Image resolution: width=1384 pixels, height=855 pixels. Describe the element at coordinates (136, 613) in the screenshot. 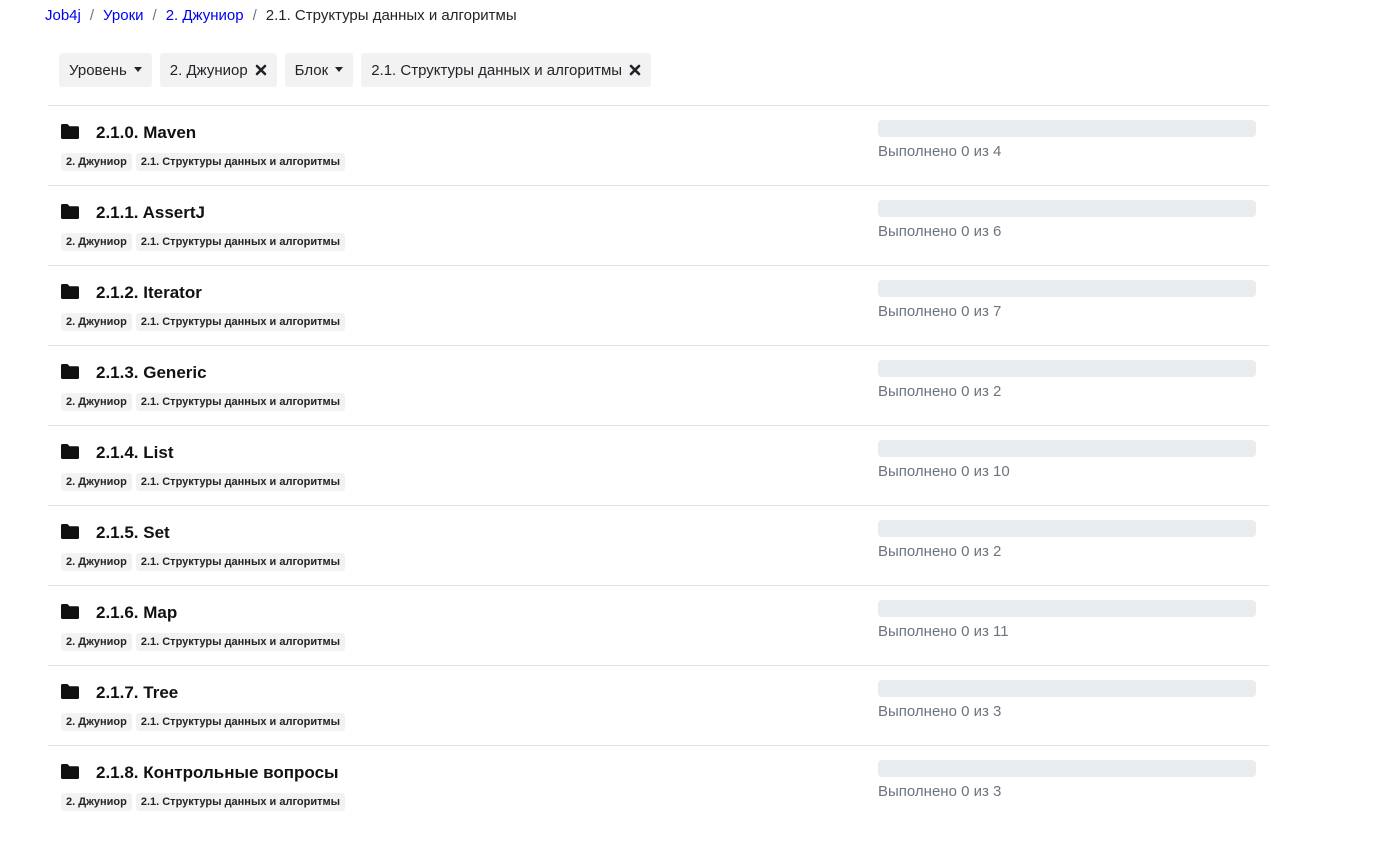

I see `topic-title: 2.1.6. Map` at that location.